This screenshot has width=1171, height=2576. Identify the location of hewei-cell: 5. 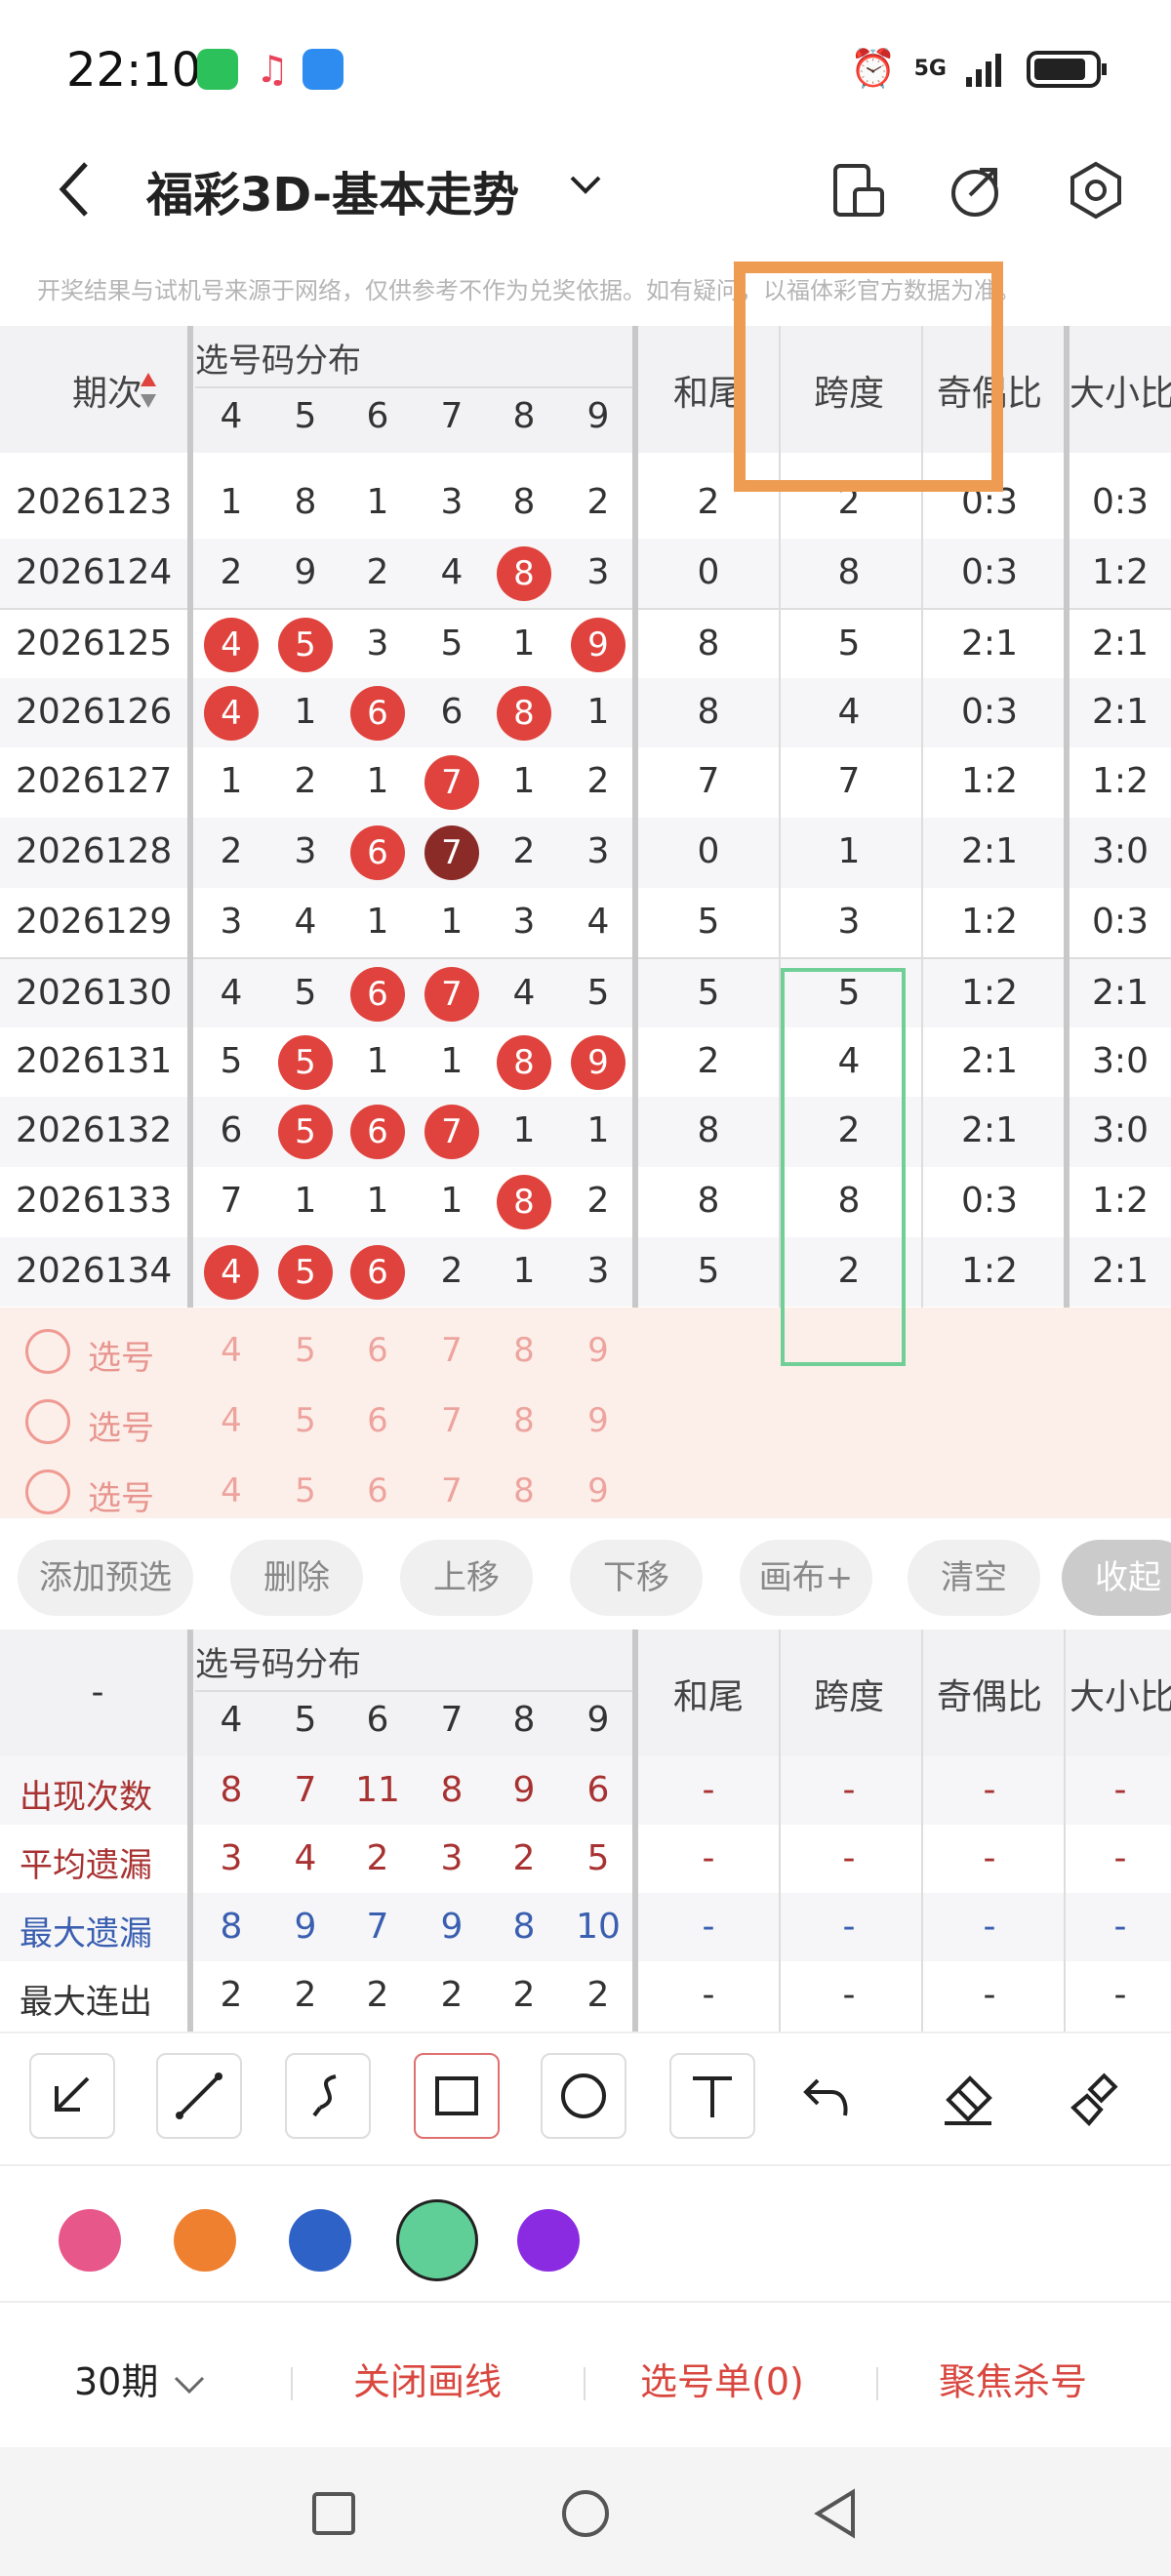
(708, 1270).